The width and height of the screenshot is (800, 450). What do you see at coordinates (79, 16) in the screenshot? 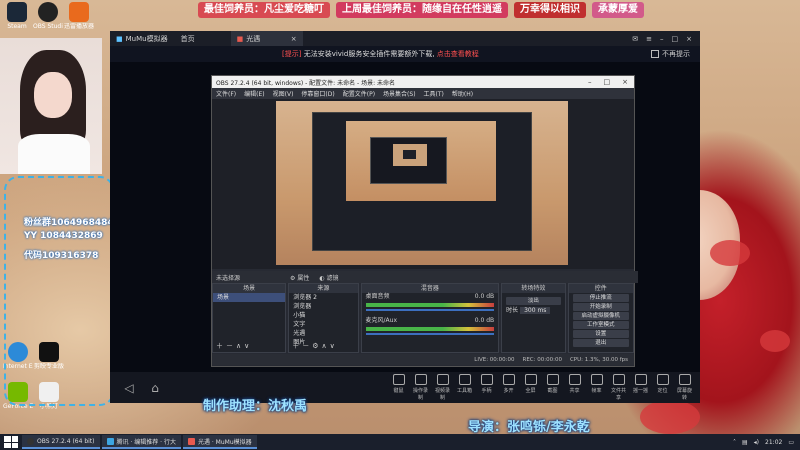
I see `desktop-icon-player: 迅雷播放器` at bounding box center [79, 16].